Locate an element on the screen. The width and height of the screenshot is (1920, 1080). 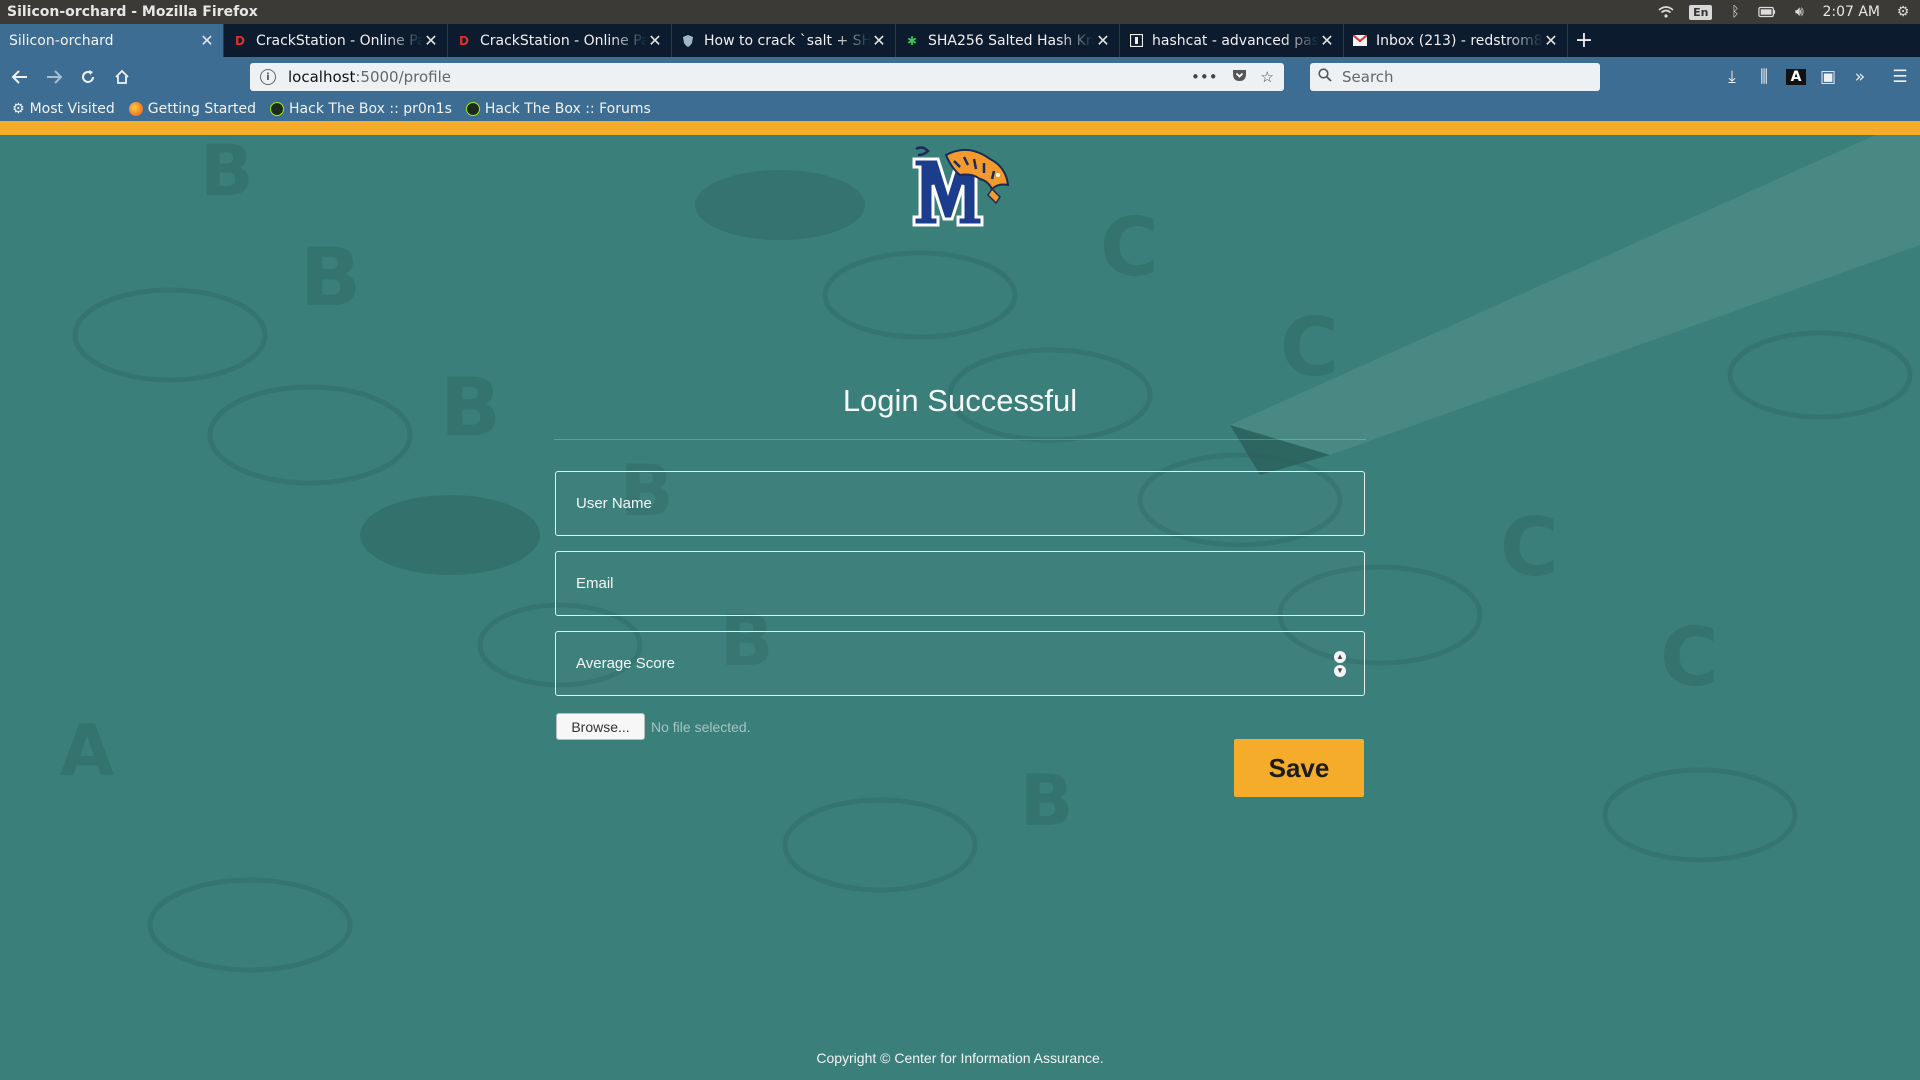
title-divider is located at coordinates (960, 439).